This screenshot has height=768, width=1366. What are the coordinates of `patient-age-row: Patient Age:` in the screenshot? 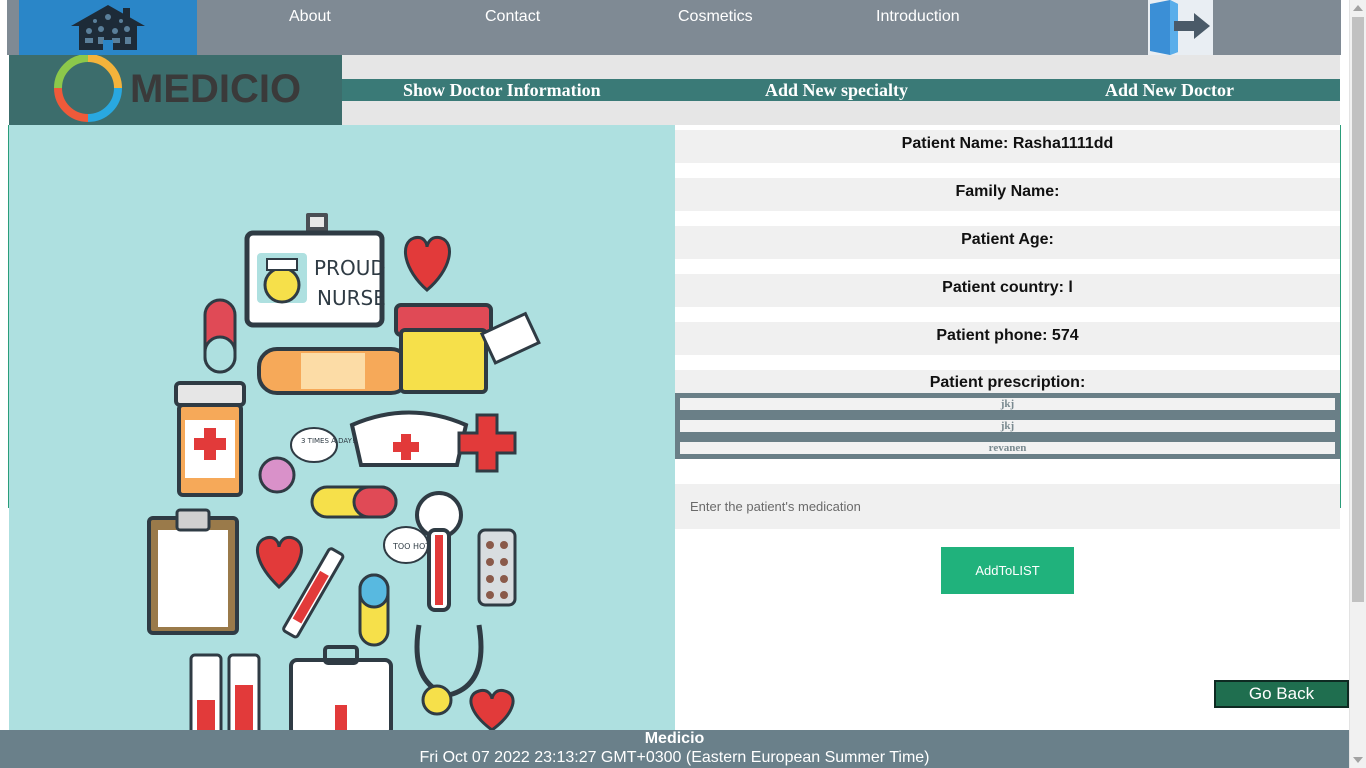 It's located at (1007, 242).